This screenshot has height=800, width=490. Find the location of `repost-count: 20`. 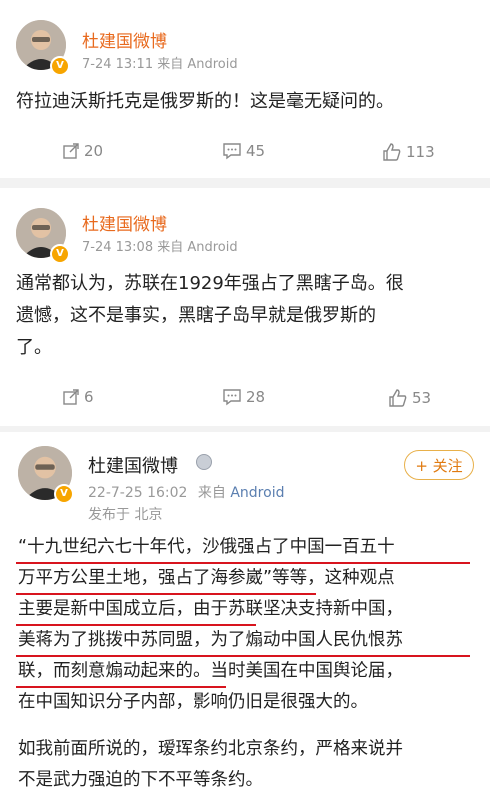

repost-count: 20 is located at coordinates (94, 151).